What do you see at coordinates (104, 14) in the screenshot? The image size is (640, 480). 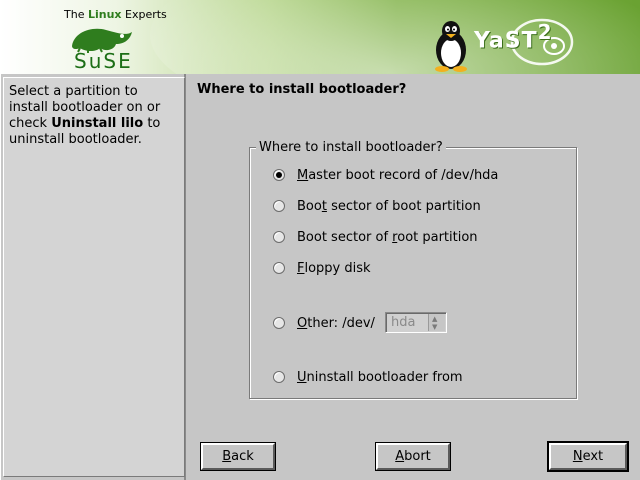 I see `tagline-brand: Linux` at bounding box center [104, 14].